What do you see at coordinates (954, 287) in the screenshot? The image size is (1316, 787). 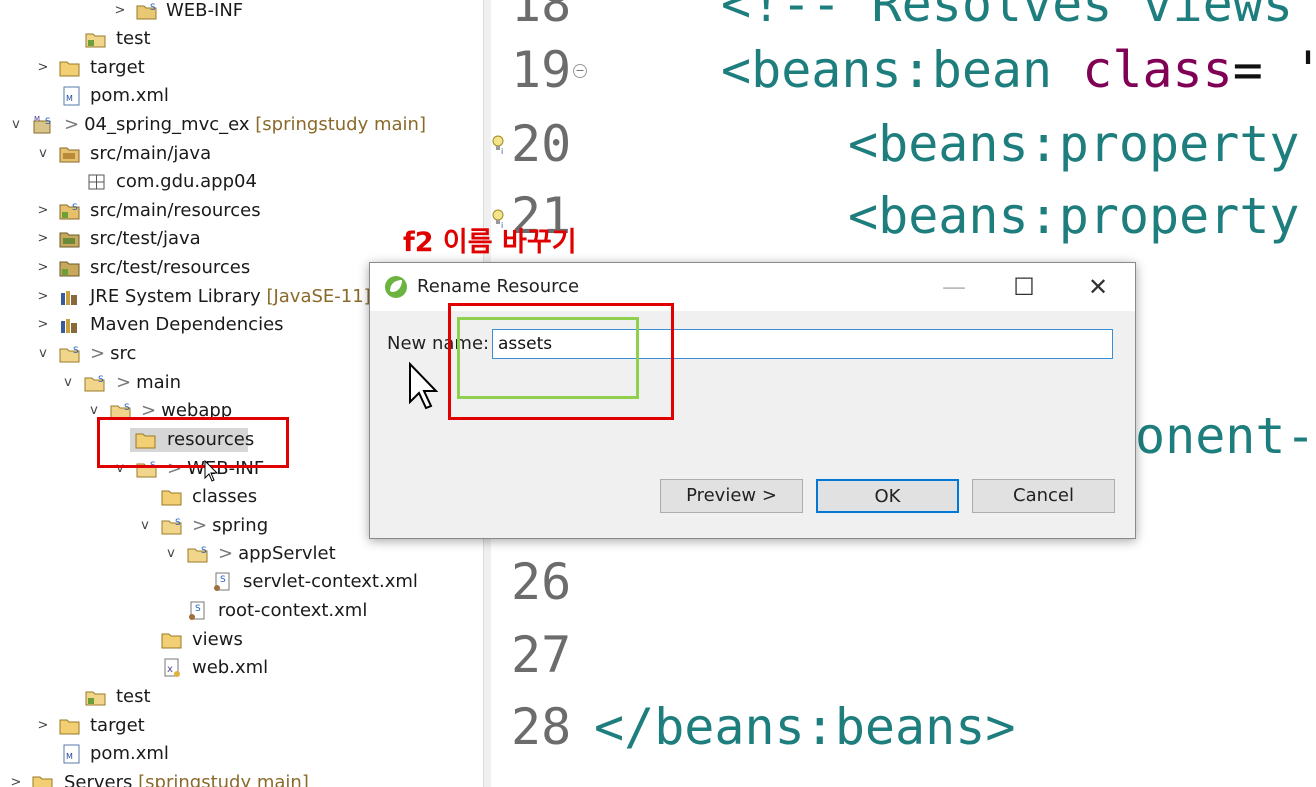 I see `minimize-button: —` at bounding box center [954, 287].